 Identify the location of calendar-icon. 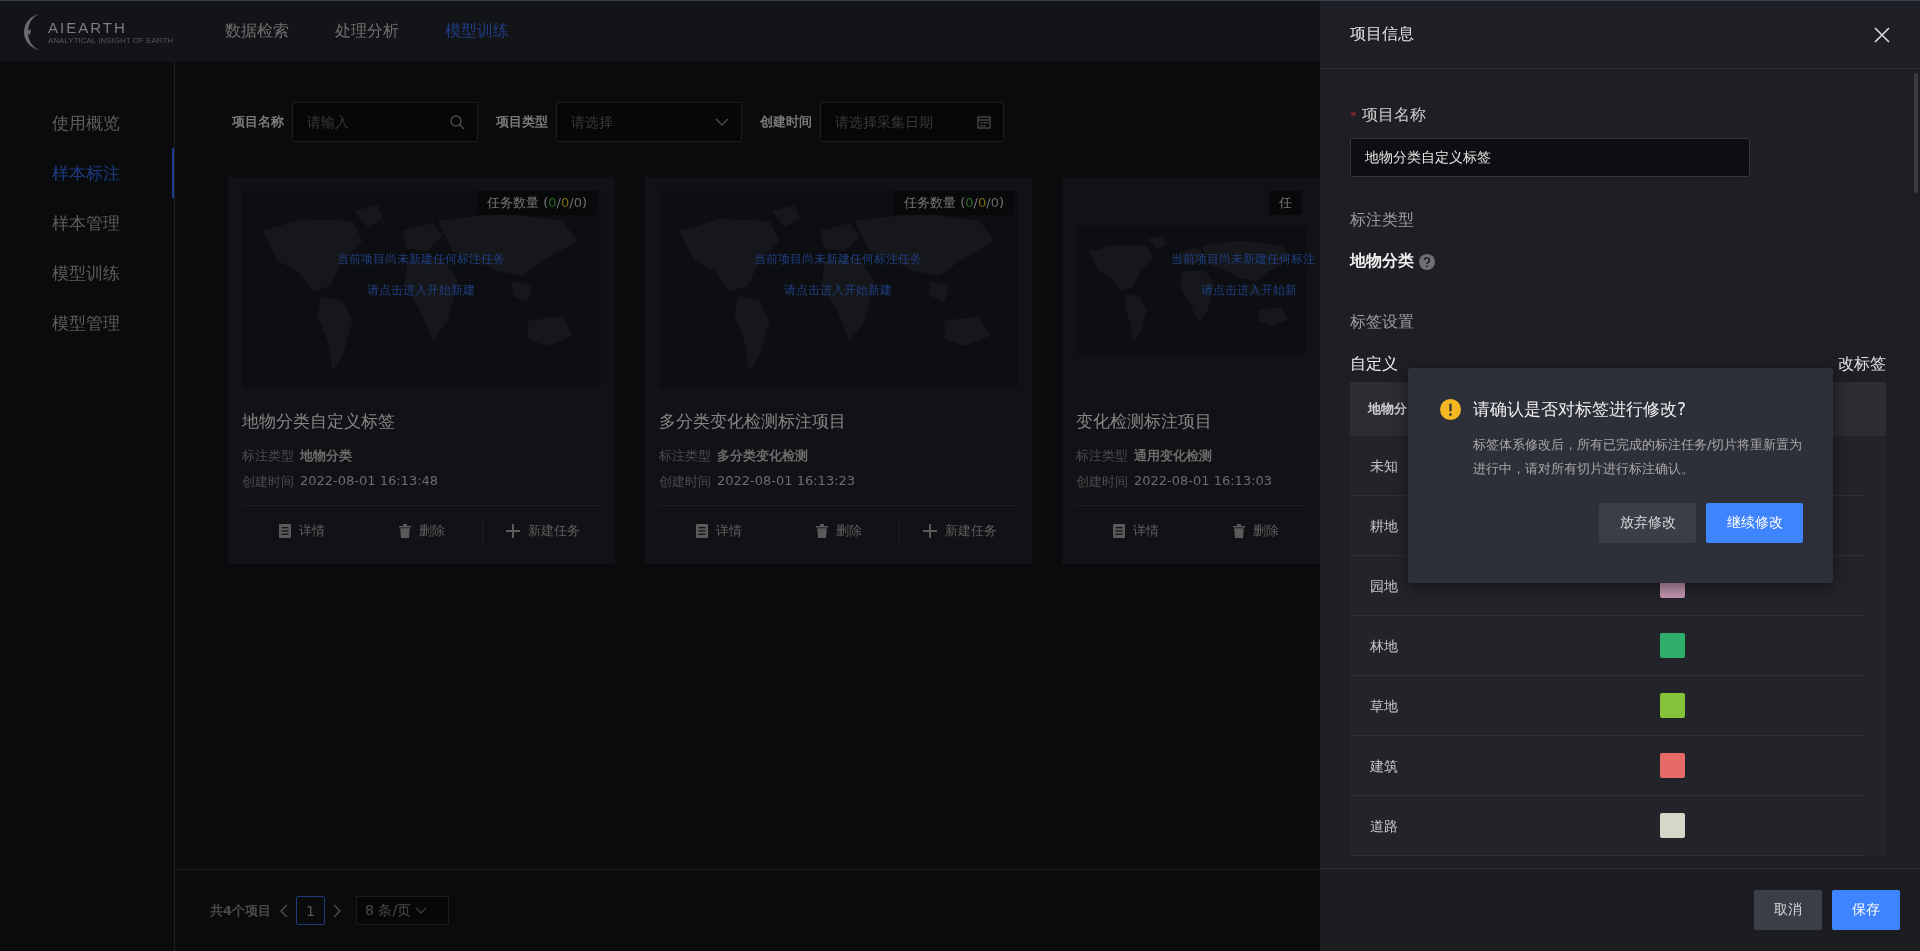
(984, 122).